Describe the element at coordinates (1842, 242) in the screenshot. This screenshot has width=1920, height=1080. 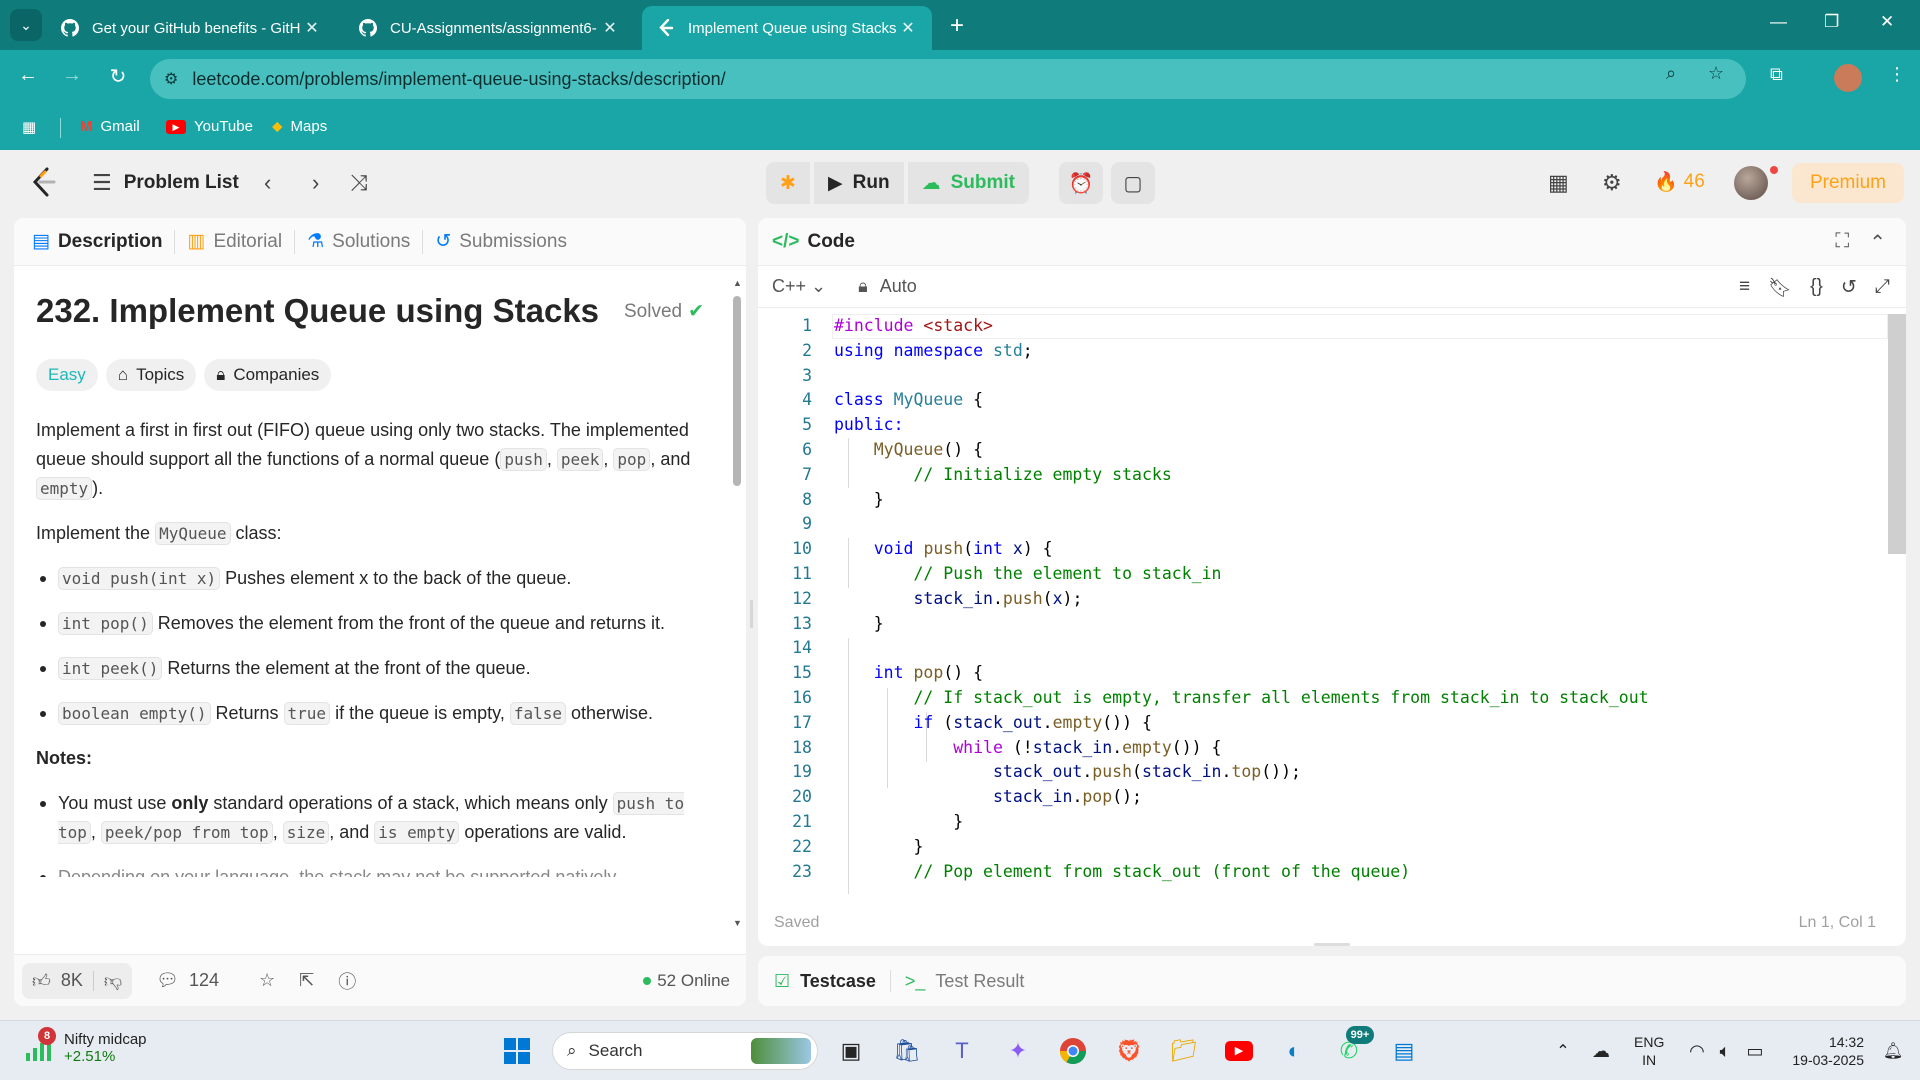
I see `fullscreen-icon: ⛶` at that location.